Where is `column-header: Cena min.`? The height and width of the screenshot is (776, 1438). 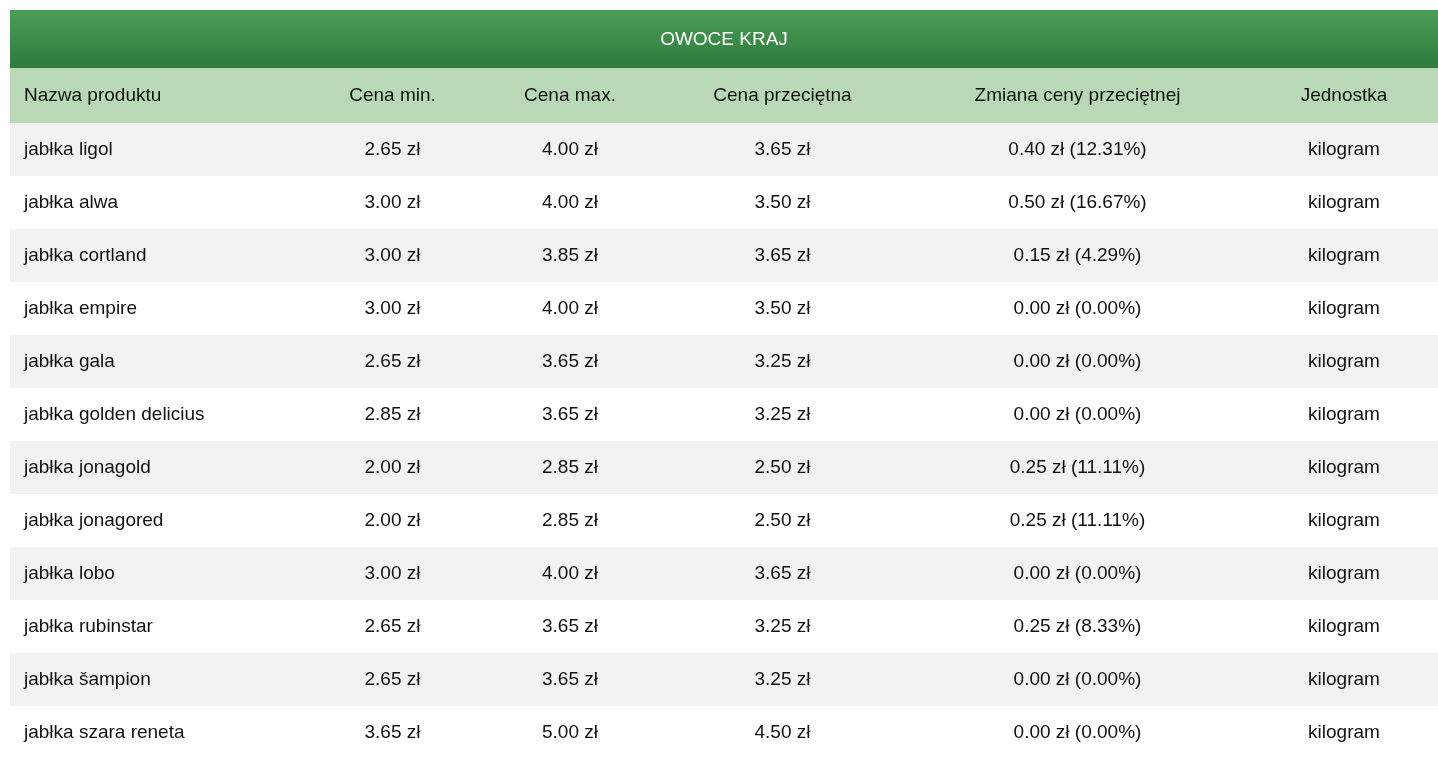 column-header: Cena min. is located at coordinates (392, 95).